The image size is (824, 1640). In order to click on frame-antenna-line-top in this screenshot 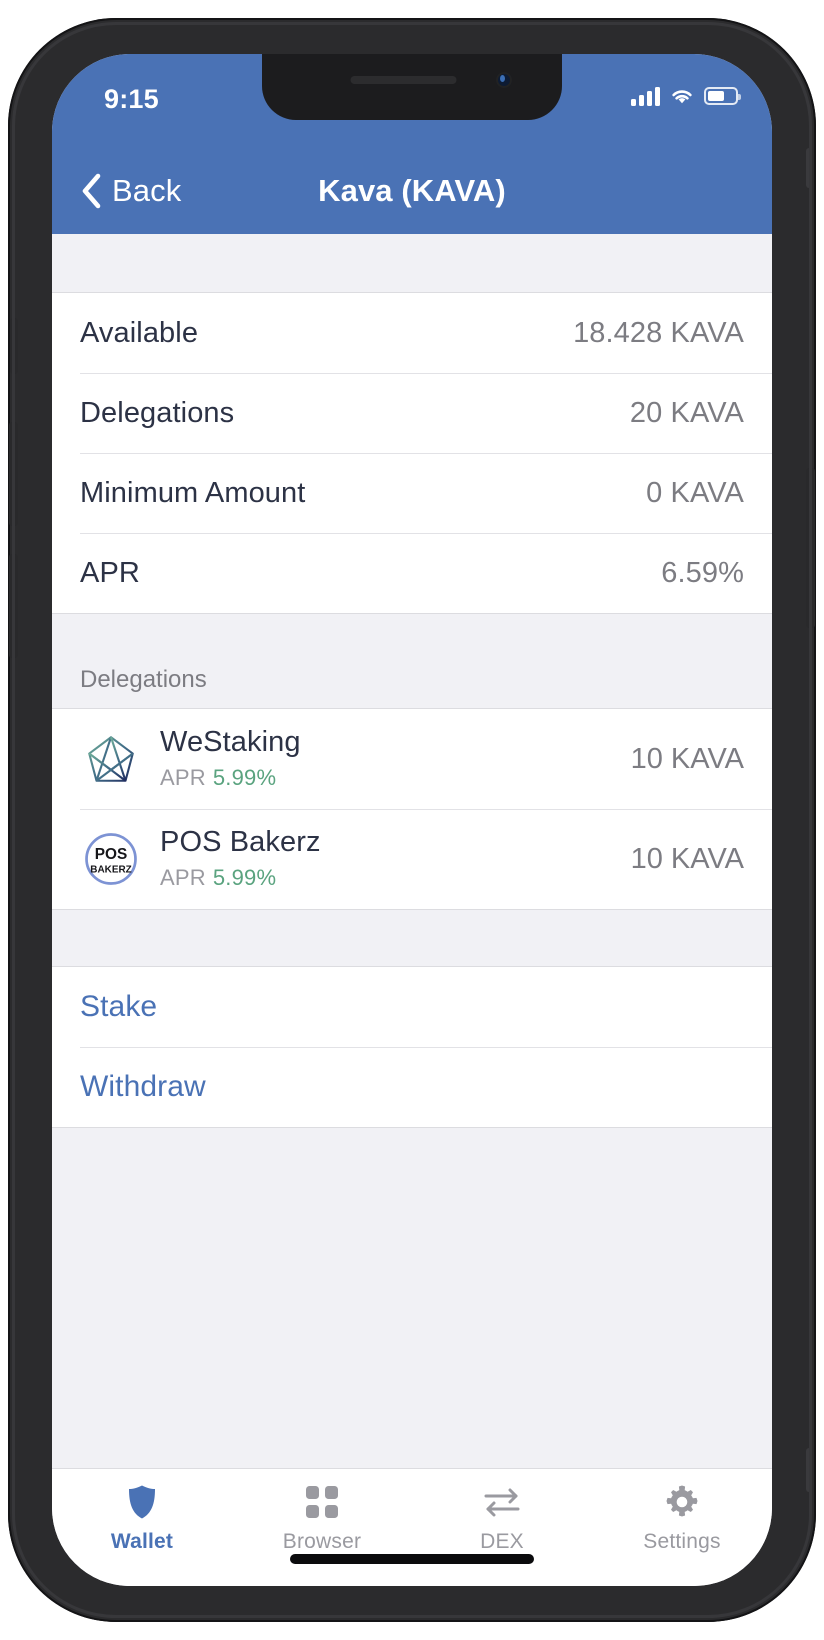, I will do `click(809, 168)`.